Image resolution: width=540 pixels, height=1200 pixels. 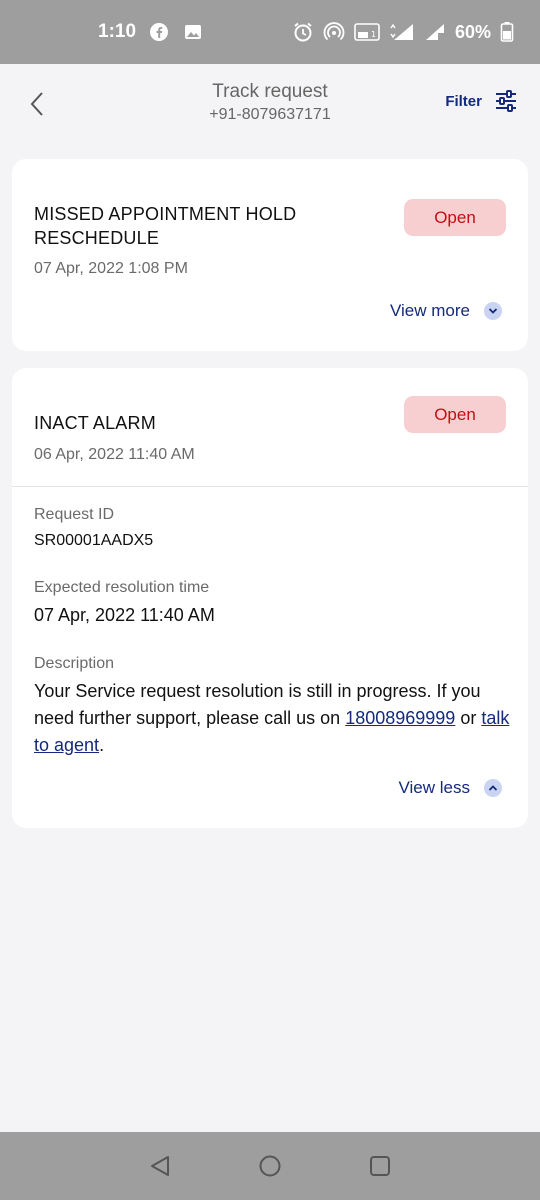 I want to click on alarm-icon, so click(x=303, y=32).